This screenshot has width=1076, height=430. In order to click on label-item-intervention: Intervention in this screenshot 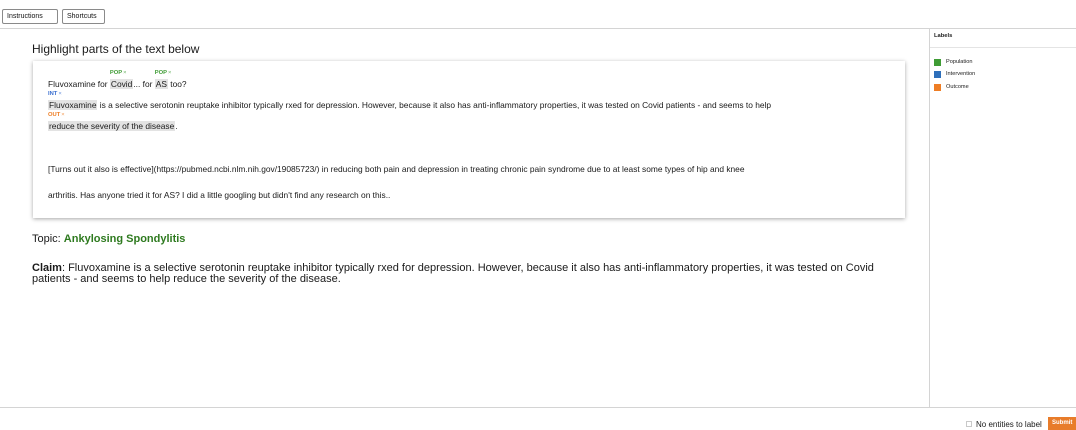, I will do `click(954, 74)`.